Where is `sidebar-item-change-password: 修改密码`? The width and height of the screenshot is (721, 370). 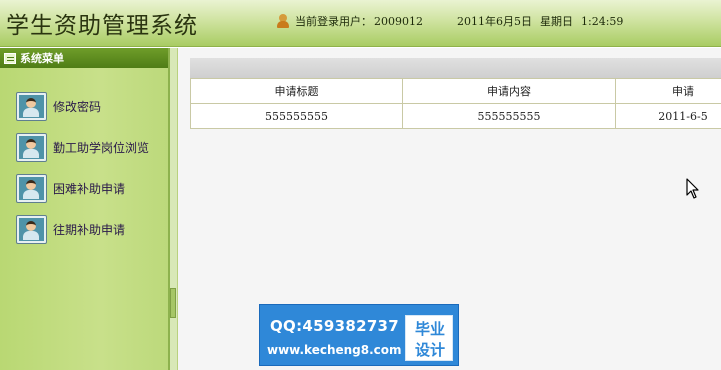 sidebar-item-change-password: 修改密码 is located at coordinates (84, 106).